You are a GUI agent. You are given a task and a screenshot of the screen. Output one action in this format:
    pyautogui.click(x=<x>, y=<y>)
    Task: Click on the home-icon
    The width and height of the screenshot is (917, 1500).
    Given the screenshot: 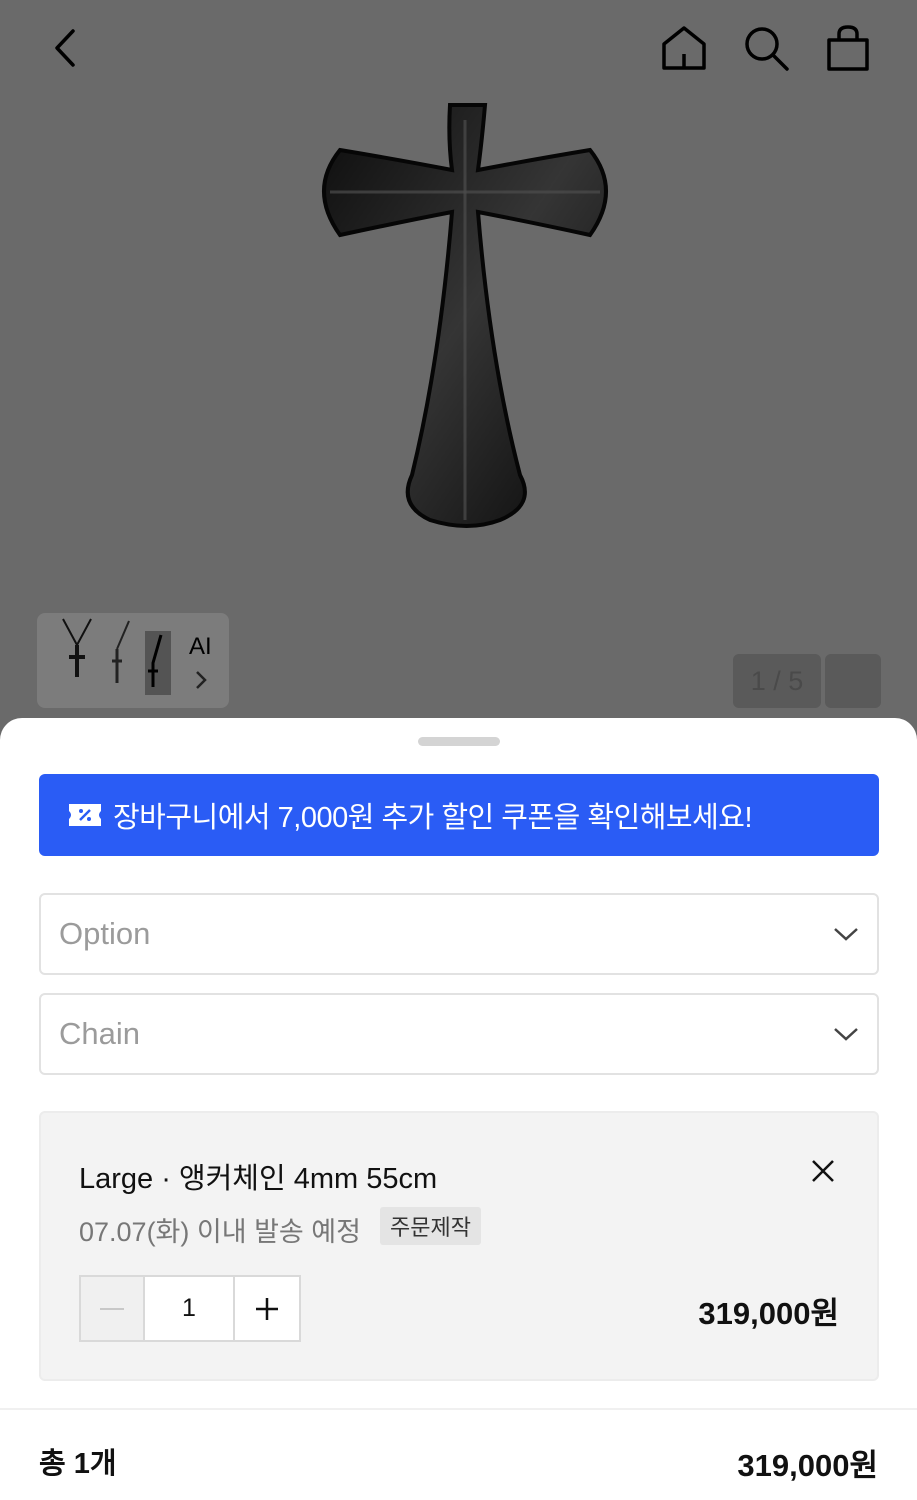 What is the action you would take?
    pyautogui.click(x=684, y=48)
    